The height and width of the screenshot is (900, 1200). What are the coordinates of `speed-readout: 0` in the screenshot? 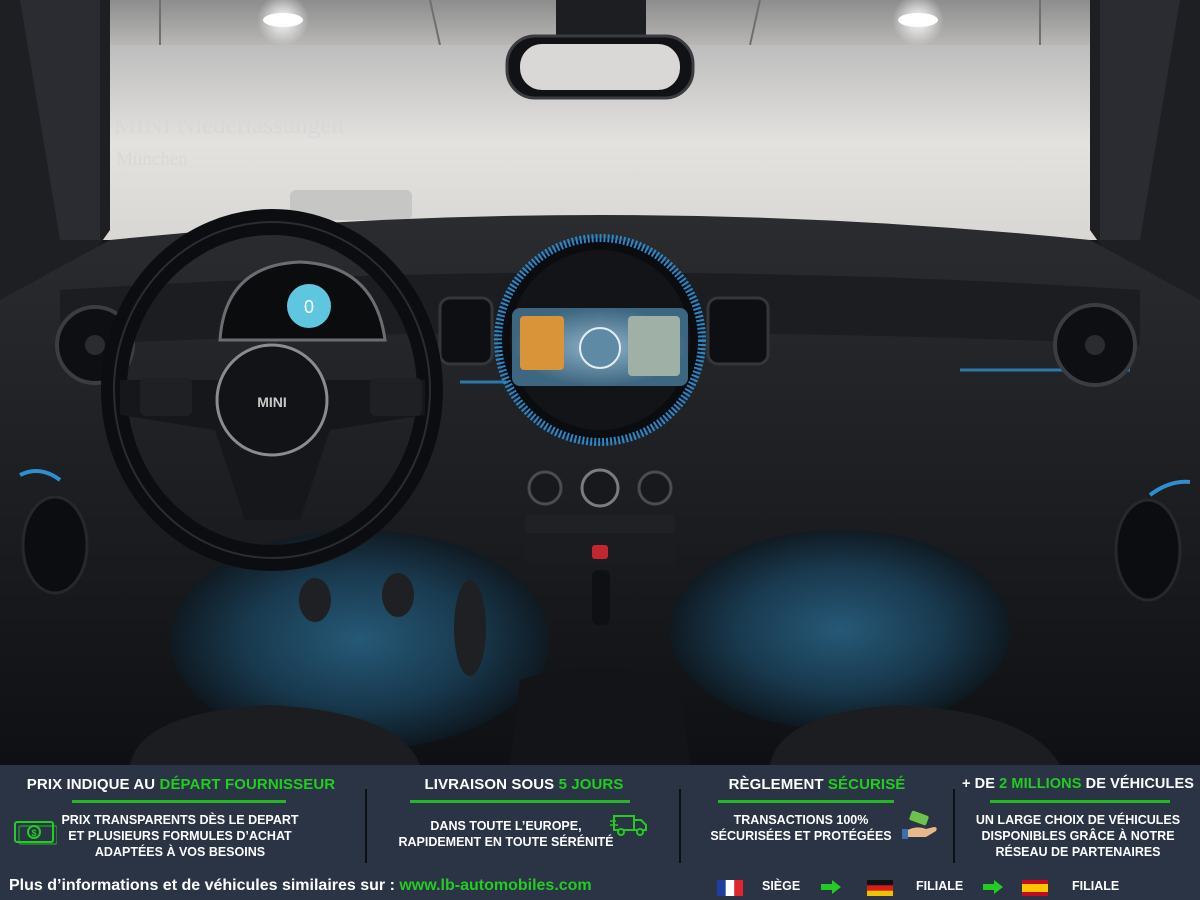 It's located at (309, 307).